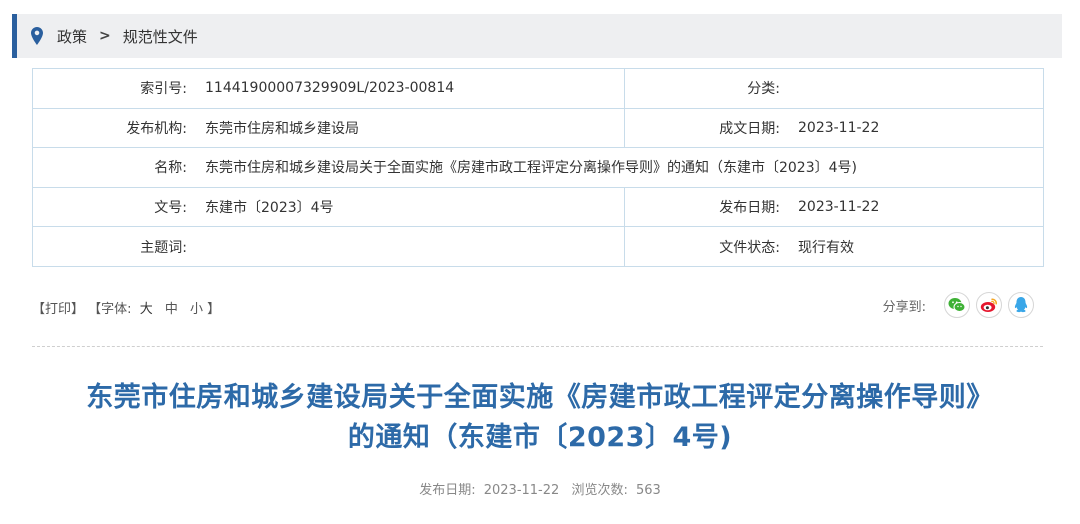 The width and height of the screenshot is (1080, 524). I want to click on status-value: 现行有效, so click(826, 247).